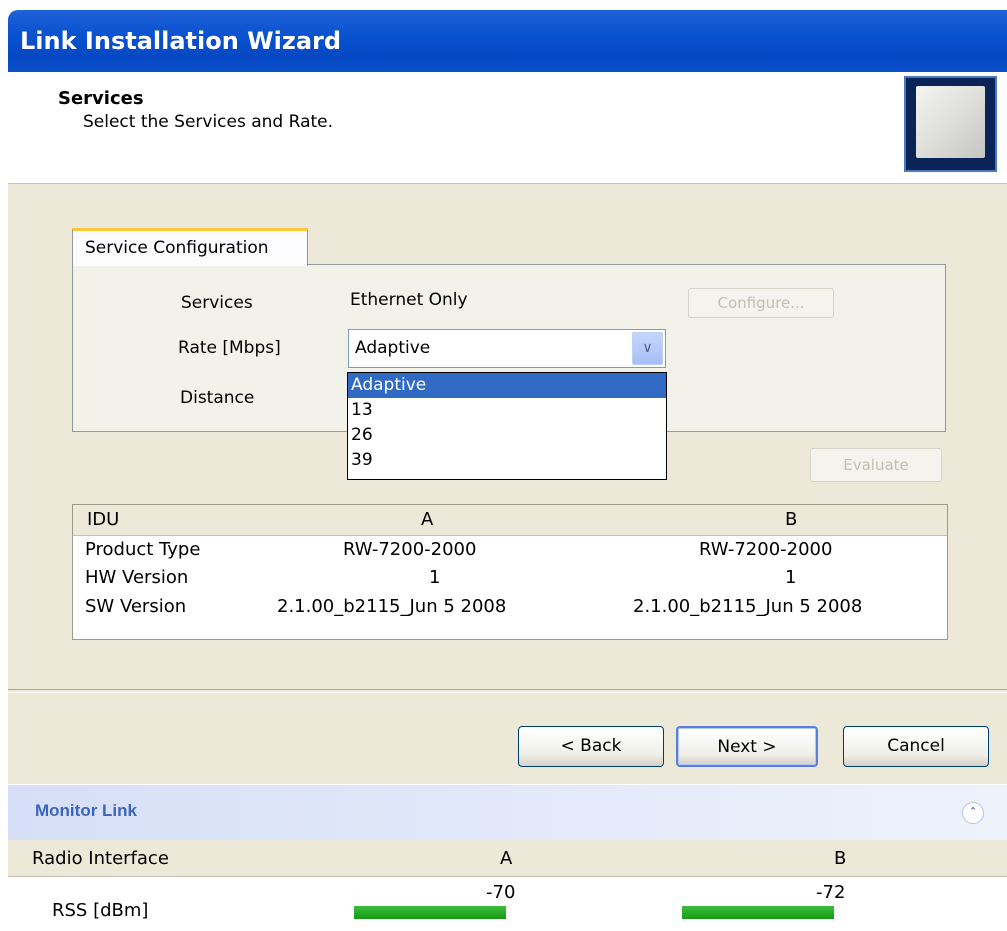  I want to click on row-hw-version-b: 1, so click(791, 577).